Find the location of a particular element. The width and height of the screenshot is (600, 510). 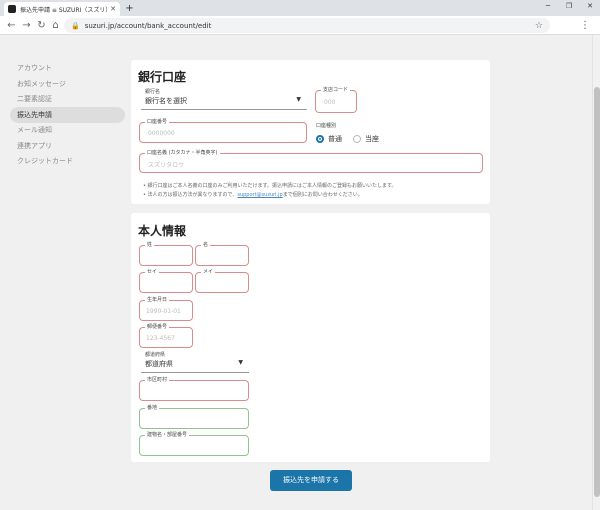

account-type-ordinary-label: 普通 is located at coordinates (335, 139).